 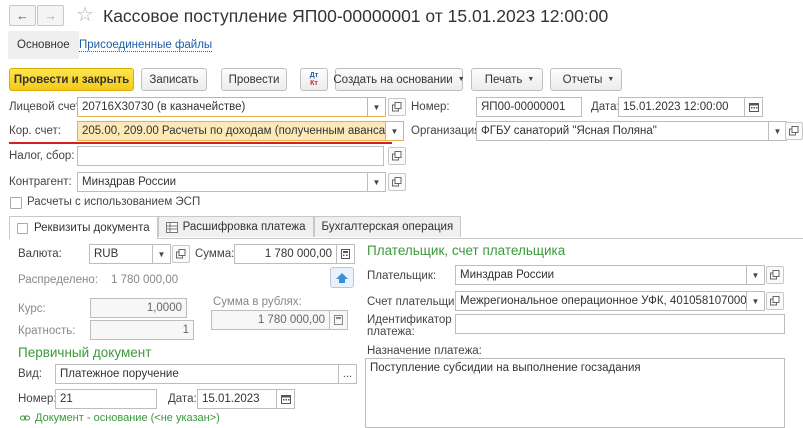 I want to click on rate-field: 1,0000, so click(x=138, y=308).